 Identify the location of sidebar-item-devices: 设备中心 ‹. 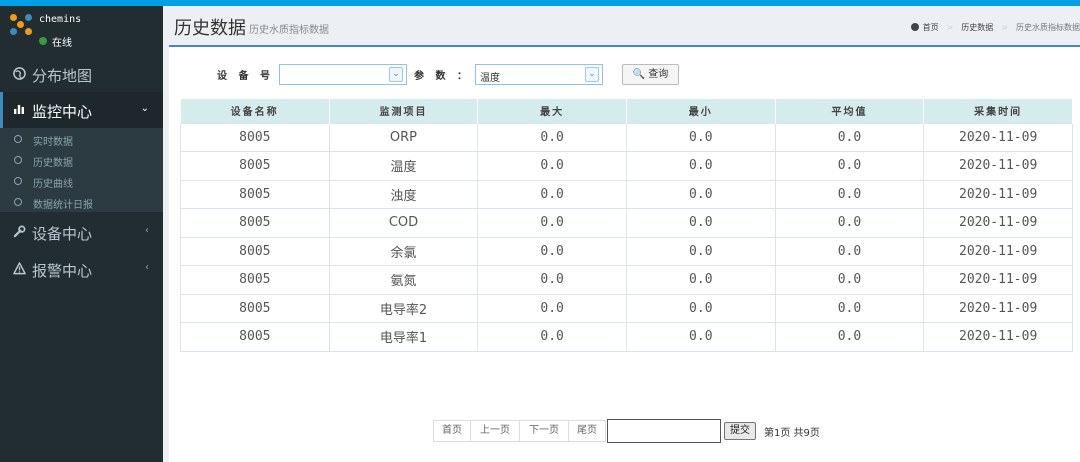
(81, 232).